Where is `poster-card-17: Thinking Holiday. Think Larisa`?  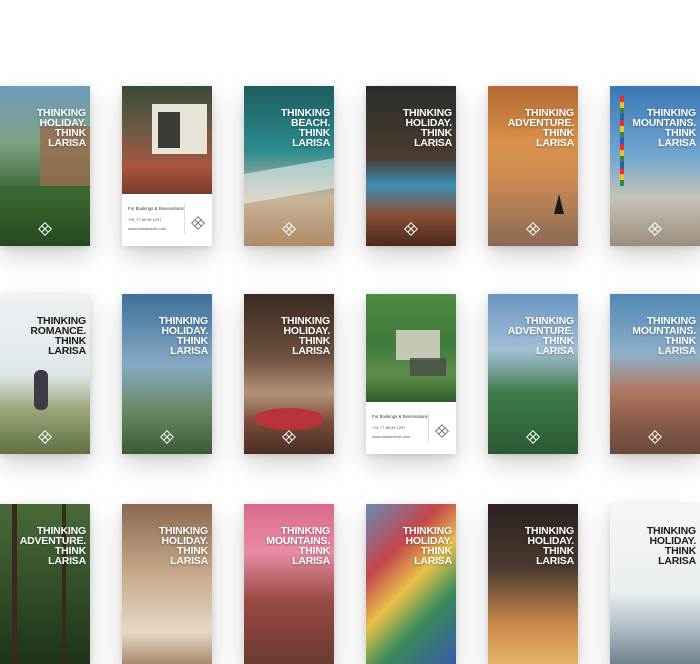 poster-card-17: Thinking Holiday. Think Larisa is located at coordinates (533, 584).